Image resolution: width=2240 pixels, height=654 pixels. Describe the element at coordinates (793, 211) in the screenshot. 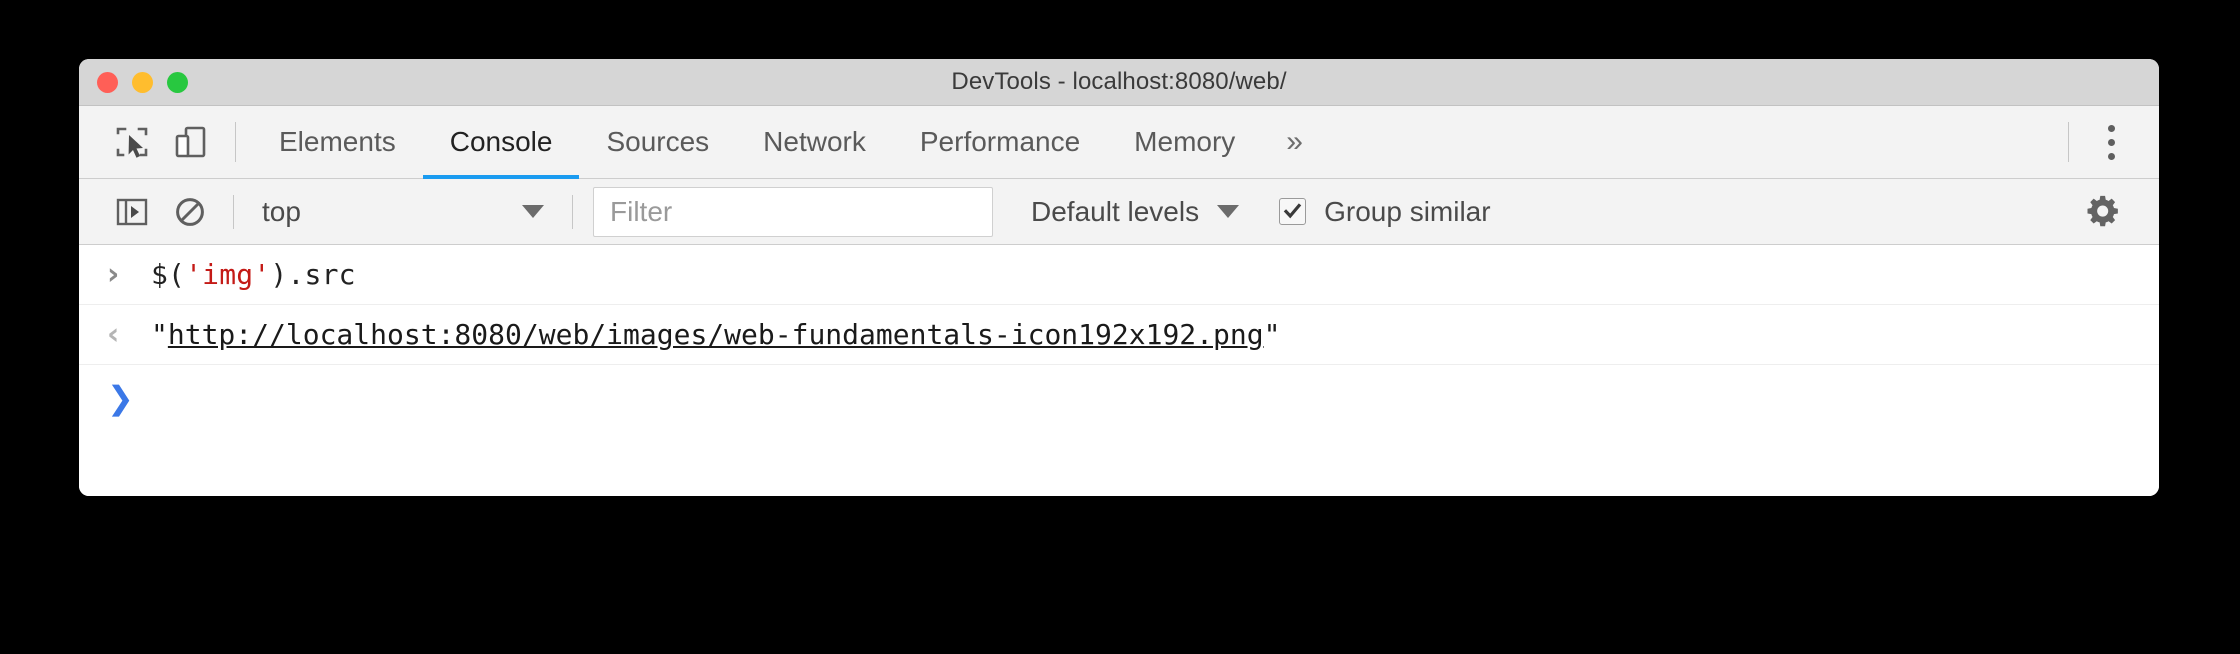

I see `filter-input: Filter` at that location.